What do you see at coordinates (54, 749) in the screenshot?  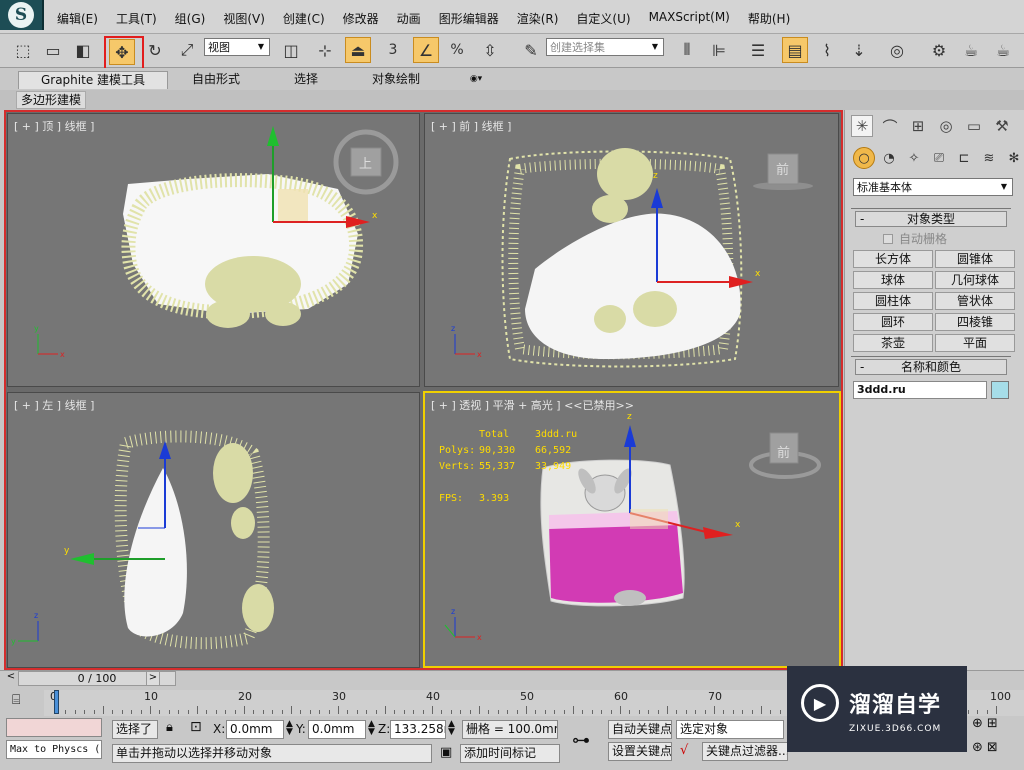 I see `maxscript-listener: Max to Physcs (` at bounding box center [54, 749].